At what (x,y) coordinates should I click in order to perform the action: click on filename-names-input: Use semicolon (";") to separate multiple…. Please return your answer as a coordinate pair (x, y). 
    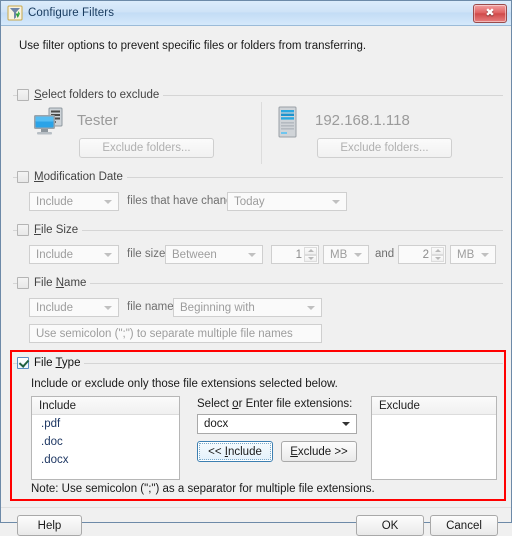
    Looking at the image, I should click on (175, 333).